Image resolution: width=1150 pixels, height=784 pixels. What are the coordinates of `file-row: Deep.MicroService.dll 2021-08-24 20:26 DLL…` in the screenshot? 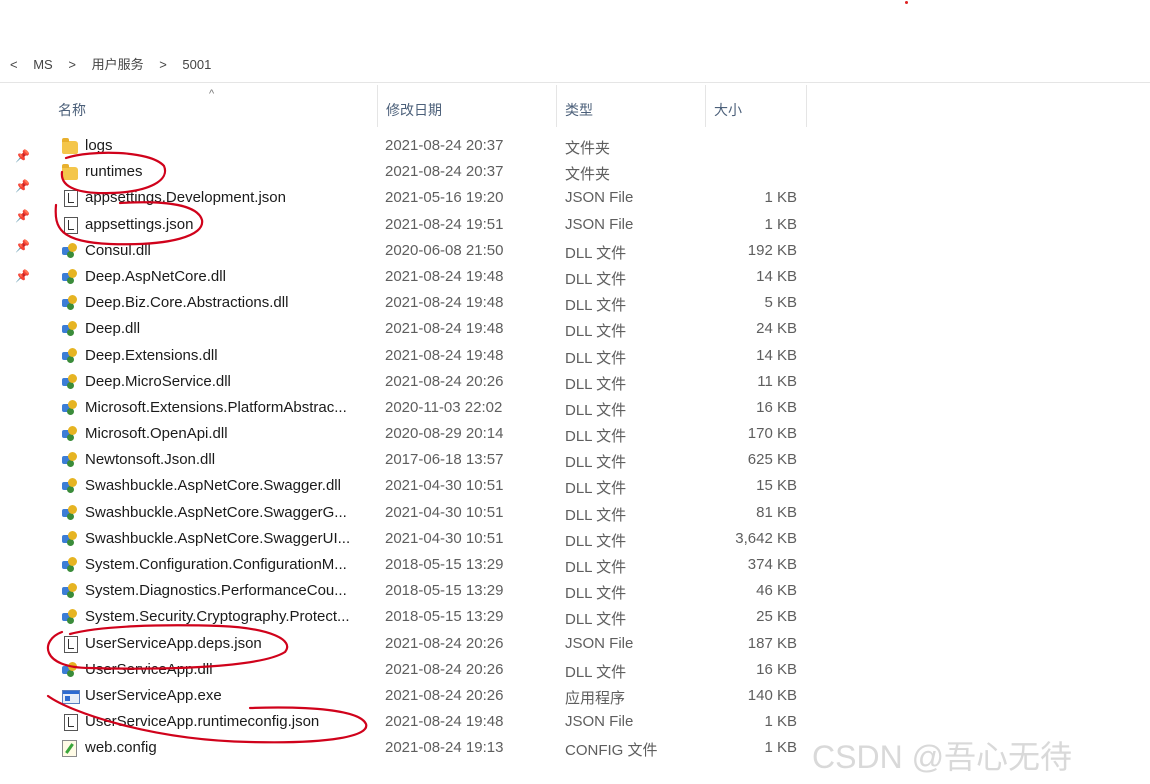 It's located at (430, 382).